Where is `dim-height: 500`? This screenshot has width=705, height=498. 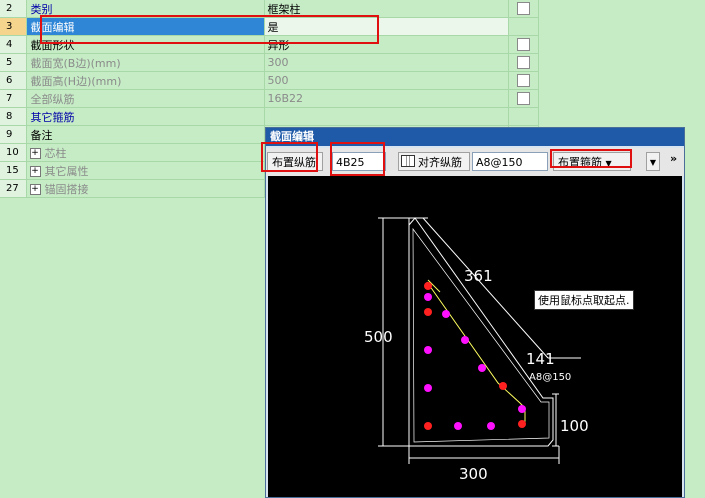
dim-height: 500 is located at coordinates (378, 337).